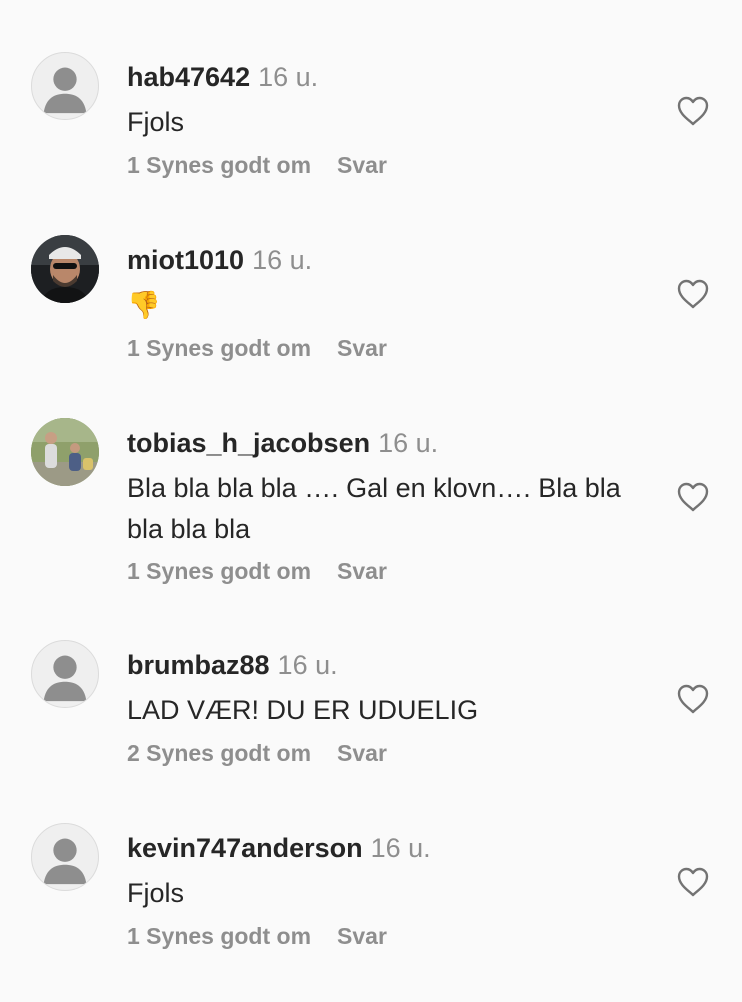 This screenshot has width=742, height=1002. I want to click on comment-actions: 2 Synes godt om Svar, so click(257, 753).